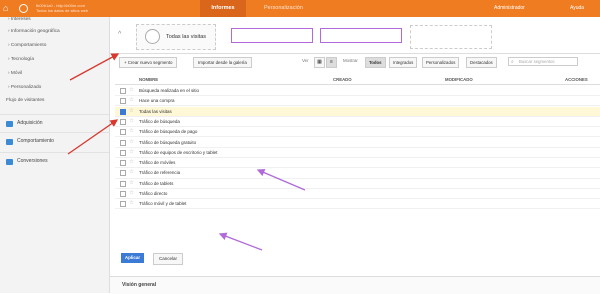 The image size is (600, 294). I want to click on collapse-chevron-icon: ^, so click(119, 34).